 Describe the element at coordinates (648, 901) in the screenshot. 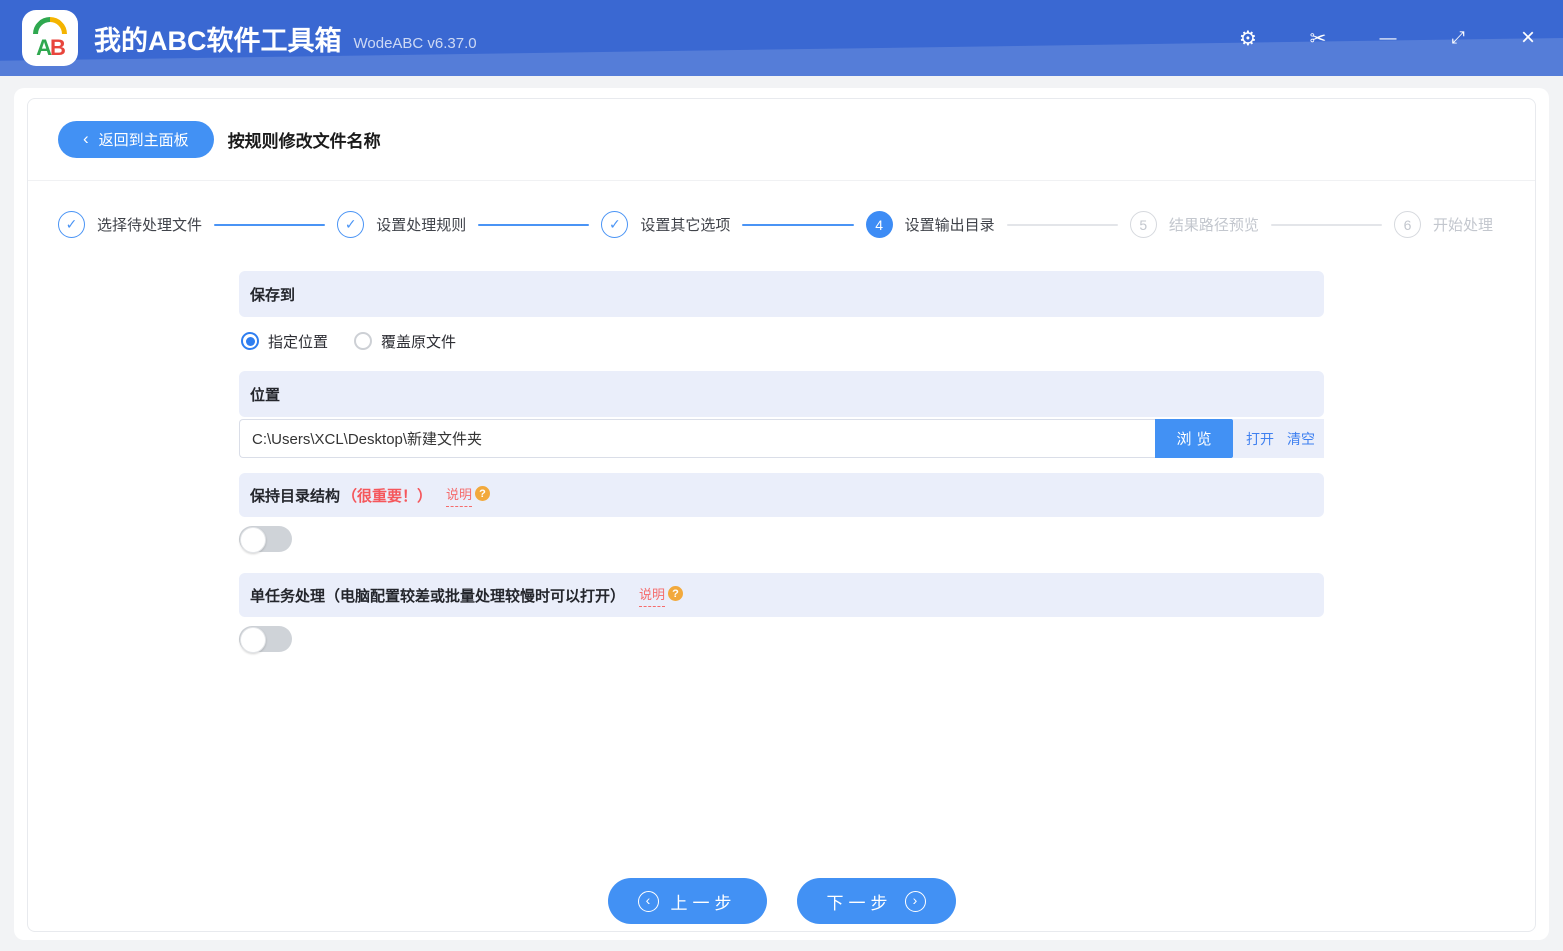

I see `circle-left-arrow-icon: ‹` at that location.